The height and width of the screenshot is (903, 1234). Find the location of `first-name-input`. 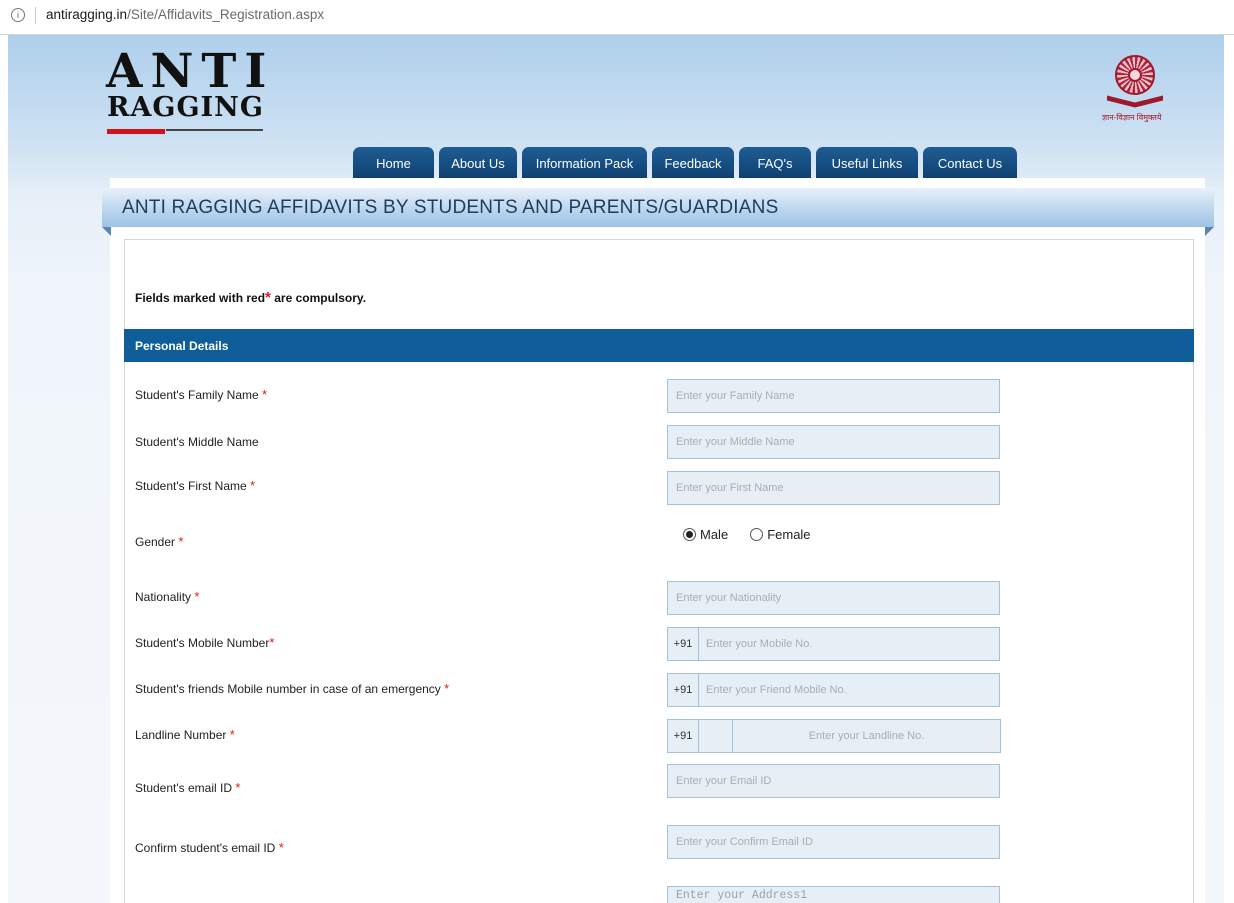

first-name-input is located at coordinates (833, 488).